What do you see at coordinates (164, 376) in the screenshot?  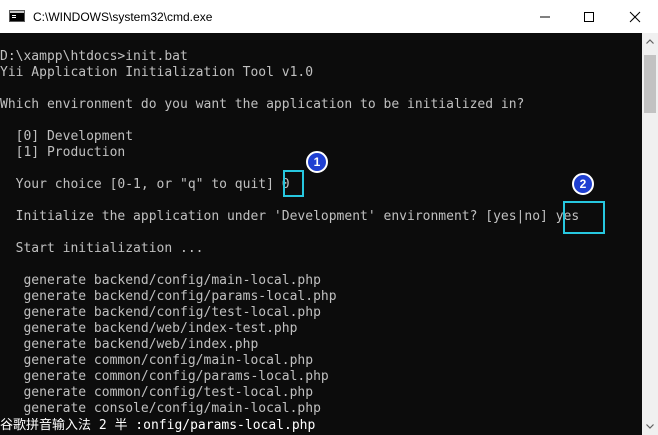 I see `console-line: generate common/config/params-local.php` at bounding box center [164, 376].